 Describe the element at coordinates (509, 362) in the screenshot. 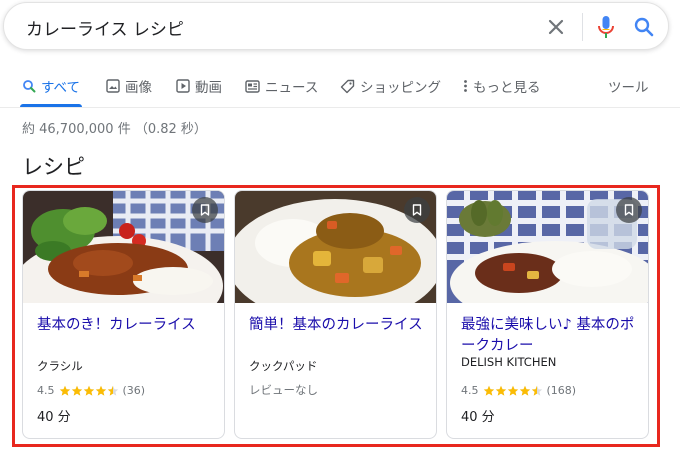

I see `recipe-source: DELISH KITCHEN` at that location.